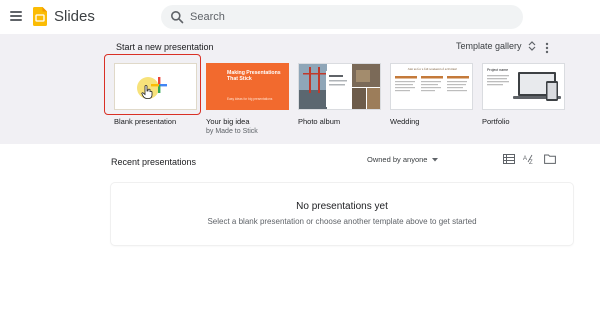 The image size is (600, 324). I want to click on hand-cursor-icon, so click(147, 92).